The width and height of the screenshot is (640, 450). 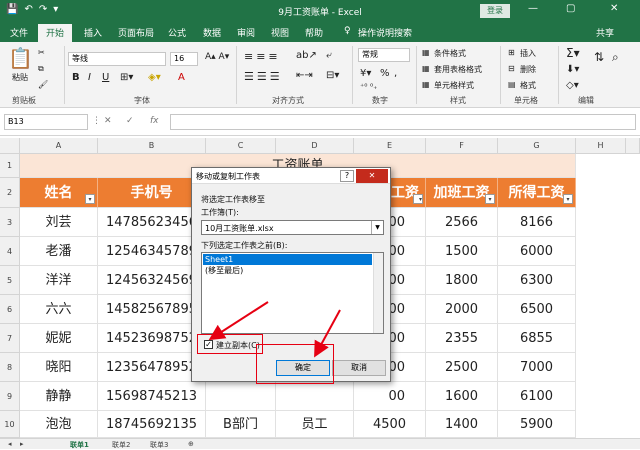 What do you see at coordinates (41, 52) in the screenshot?
I see `cut-icon: ✂` at bounding box center [41, 52].